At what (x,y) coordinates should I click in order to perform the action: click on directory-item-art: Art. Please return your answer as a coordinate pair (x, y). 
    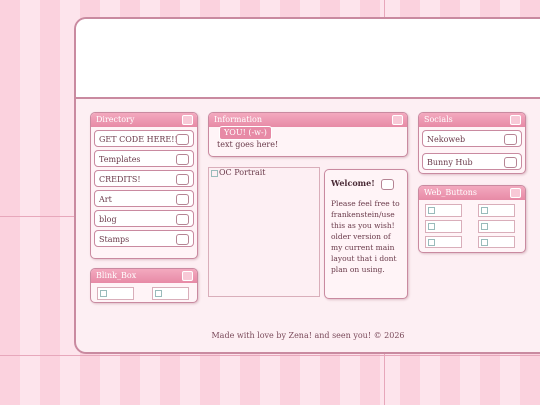
    Looking at the image, I should click on (144, 198).